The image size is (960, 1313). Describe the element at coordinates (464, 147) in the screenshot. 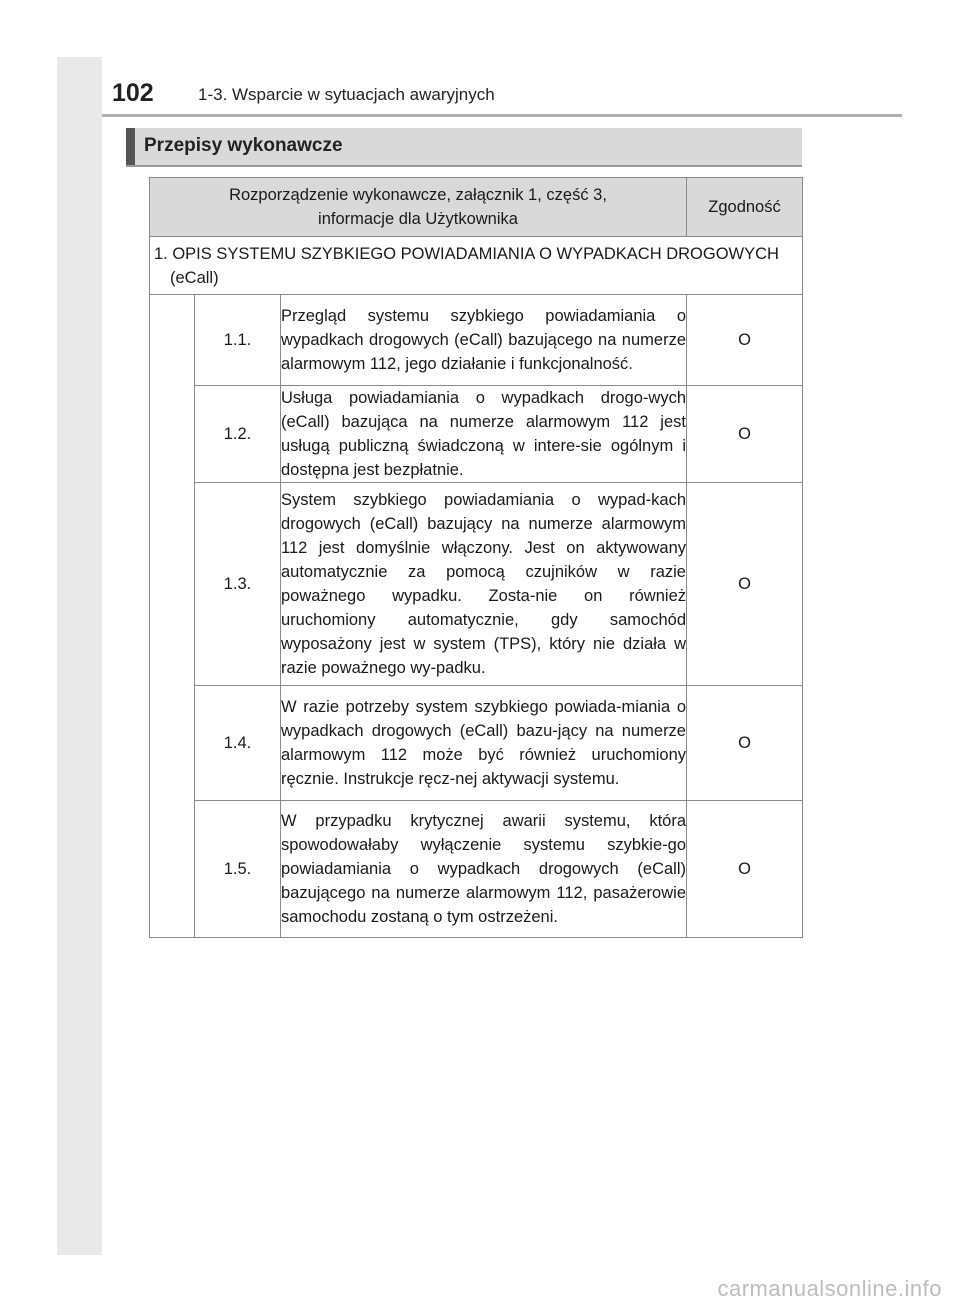

I see `section-heading: Przepisy wykonawcze` at that location.